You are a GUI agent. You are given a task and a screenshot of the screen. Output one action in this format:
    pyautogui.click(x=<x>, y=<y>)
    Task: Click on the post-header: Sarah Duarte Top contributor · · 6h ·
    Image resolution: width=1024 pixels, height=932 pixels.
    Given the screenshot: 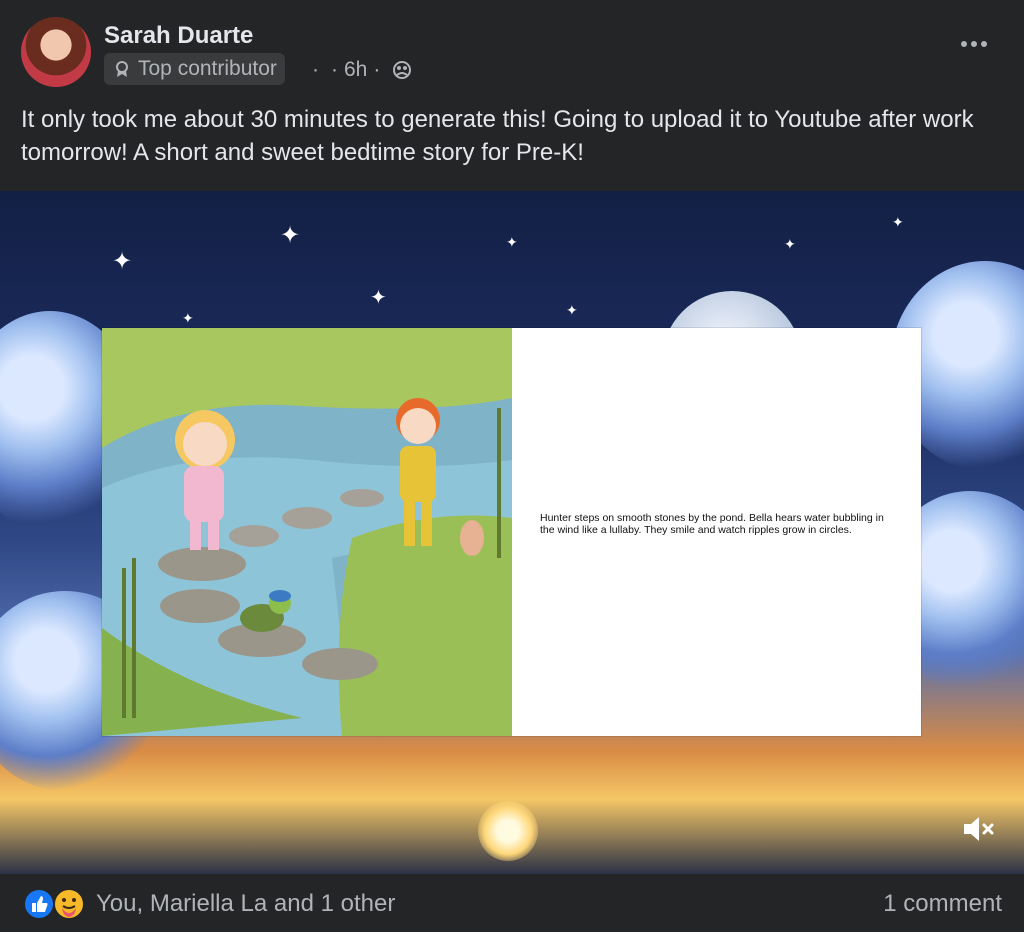 What is the action you would take?
    pyautogui.click(x=512, y=55)
    